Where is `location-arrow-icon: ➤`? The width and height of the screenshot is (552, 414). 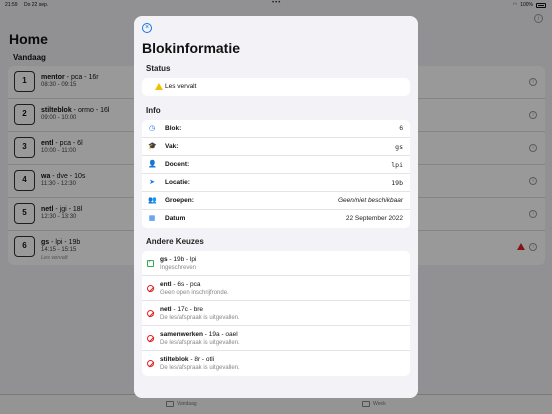 location-arrow-icon: ➤ is located at coordinates (152, 182).